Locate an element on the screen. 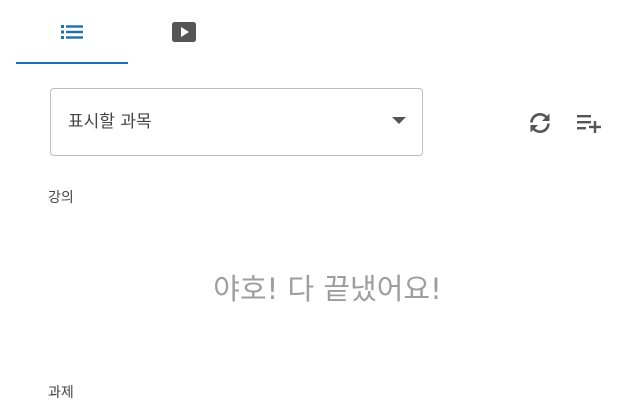  active-tab-indicator is located at coordinates (72, 63).